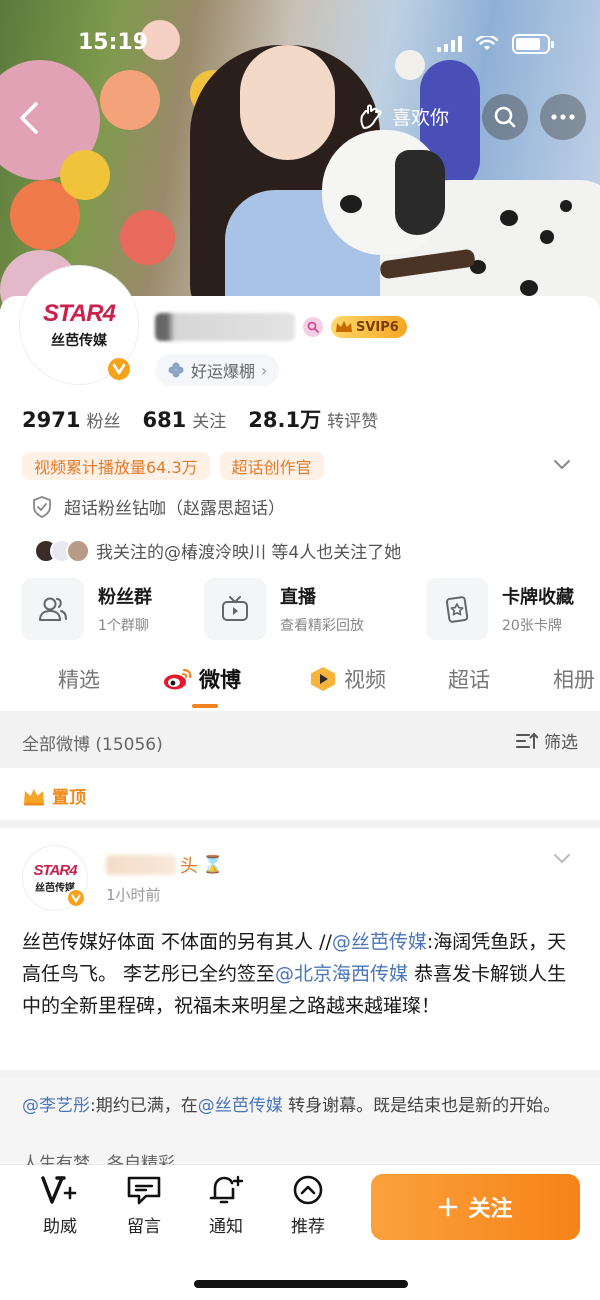  I want to click on chevron-right-icon: ›, so click(264, 370).